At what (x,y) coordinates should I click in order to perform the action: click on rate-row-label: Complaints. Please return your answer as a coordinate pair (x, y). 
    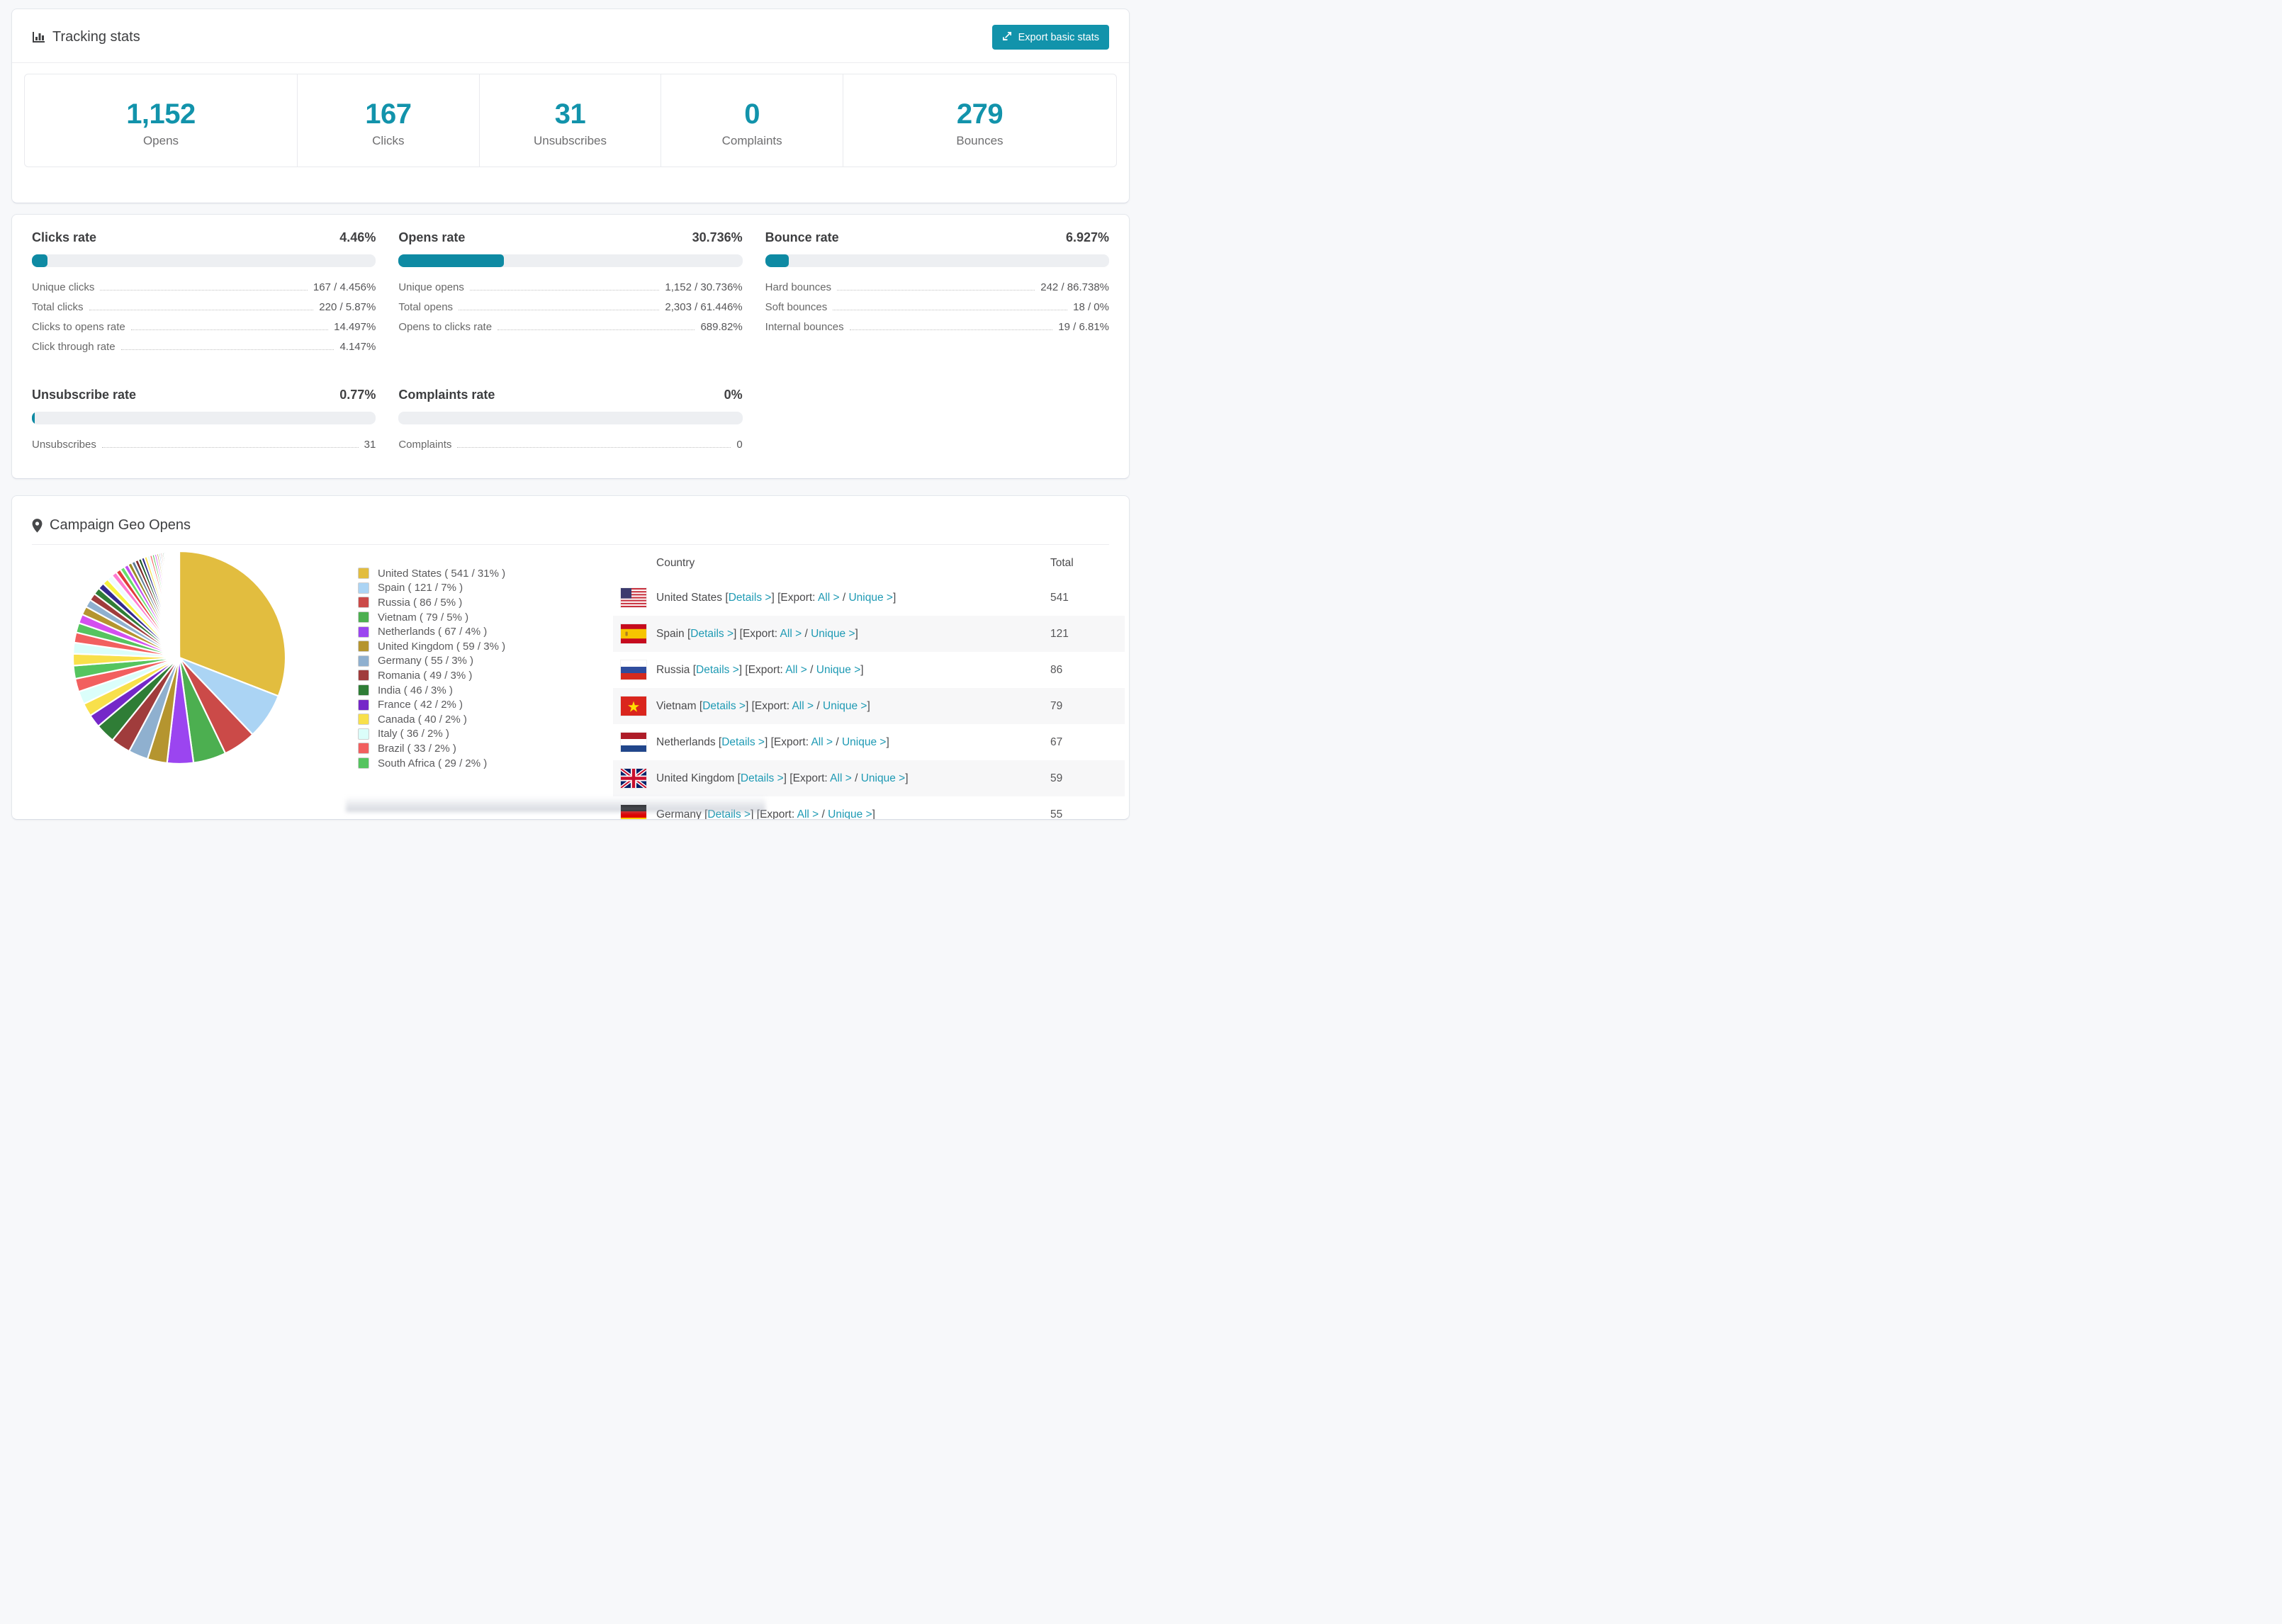
    Looking at the image, I should click on (425, 445).